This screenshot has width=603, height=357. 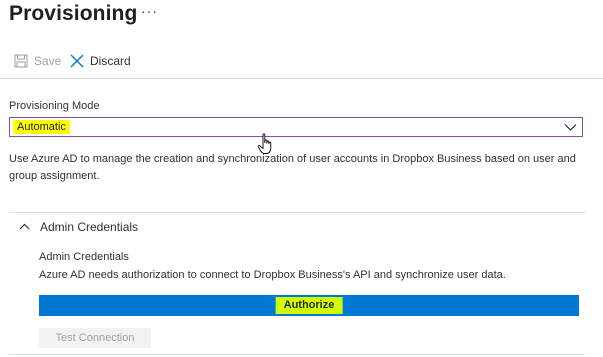 What do you see at coordinates (297, 212) in the screenshot?
I see `section-divider` at bounding box center [297, 212].